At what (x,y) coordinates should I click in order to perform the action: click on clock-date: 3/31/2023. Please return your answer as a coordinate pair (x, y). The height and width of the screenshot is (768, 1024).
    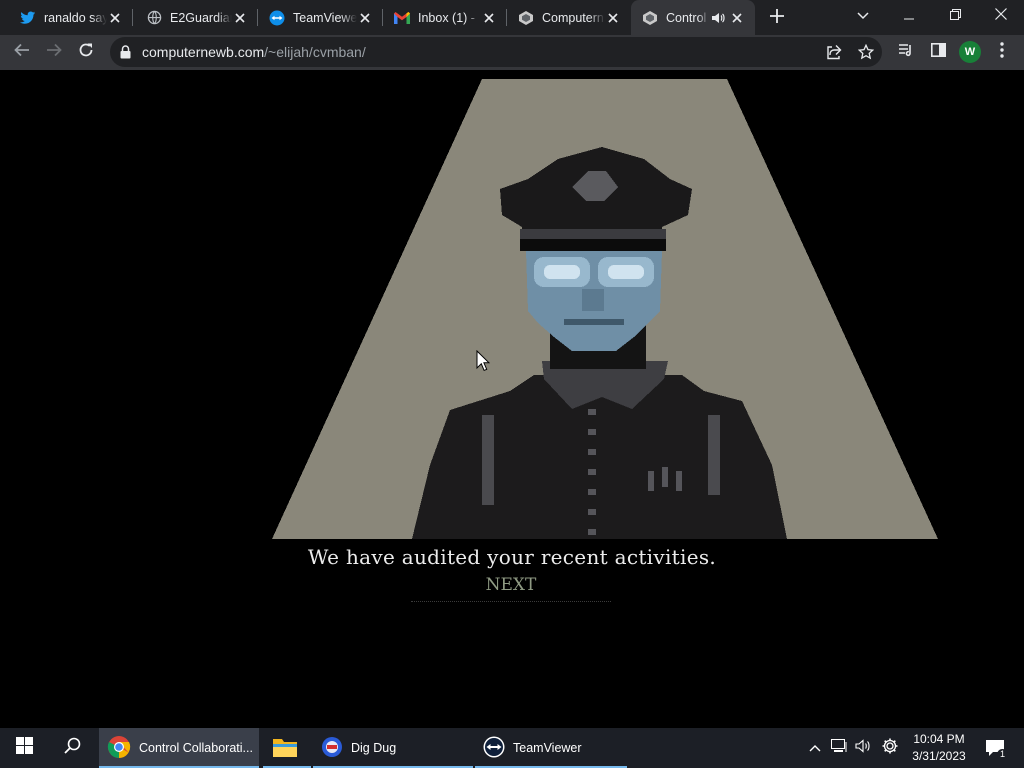
    Looking at the image, I should click on (939, 756).